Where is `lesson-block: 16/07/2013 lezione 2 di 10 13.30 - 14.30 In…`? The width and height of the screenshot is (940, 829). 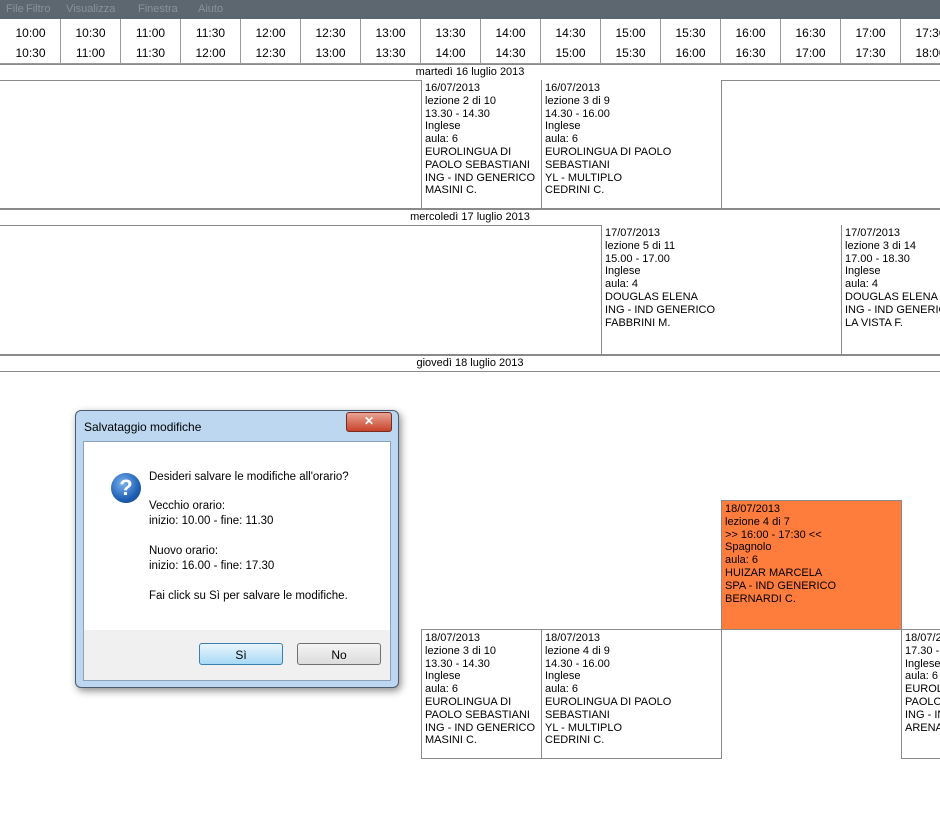
lesson-block: 16/07/2013 lezione 2 di 10 13.30 - 14.30 In… is located at coordinates (481, 144).